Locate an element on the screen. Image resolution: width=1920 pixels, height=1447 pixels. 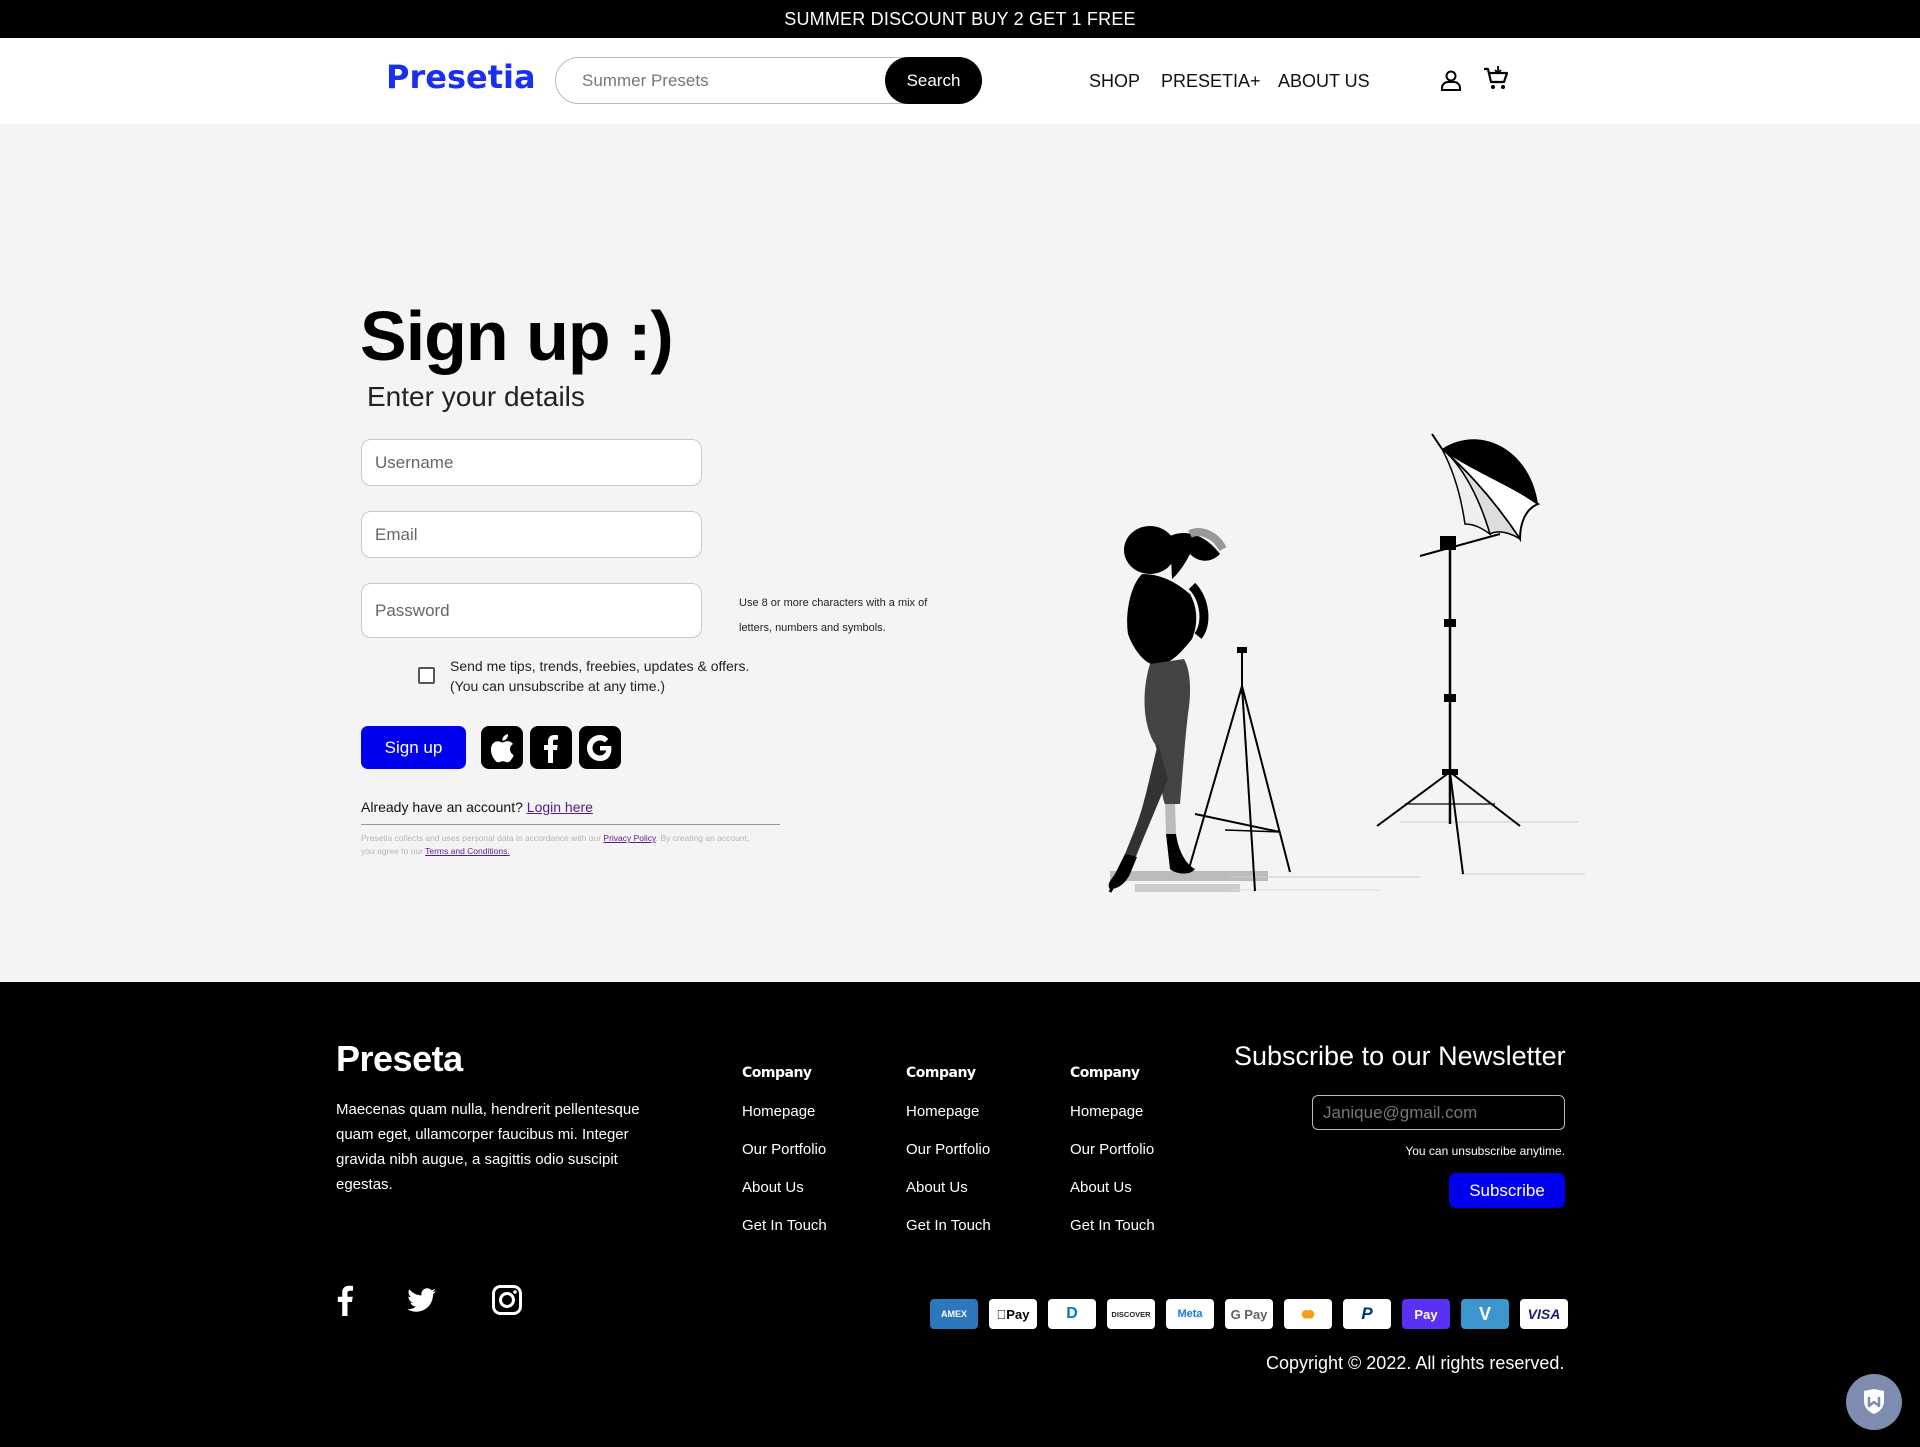
search-input is located at coordinates (732, 81).